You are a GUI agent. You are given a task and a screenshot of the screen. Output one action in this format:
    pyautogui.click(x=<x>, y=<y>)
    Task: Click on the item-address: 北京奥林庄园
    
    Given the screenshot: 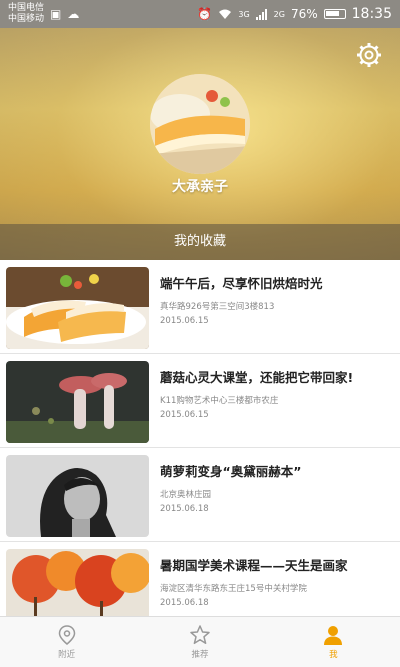 What is the action you would take?
    pyautogui.click(x=186, y=495)
    